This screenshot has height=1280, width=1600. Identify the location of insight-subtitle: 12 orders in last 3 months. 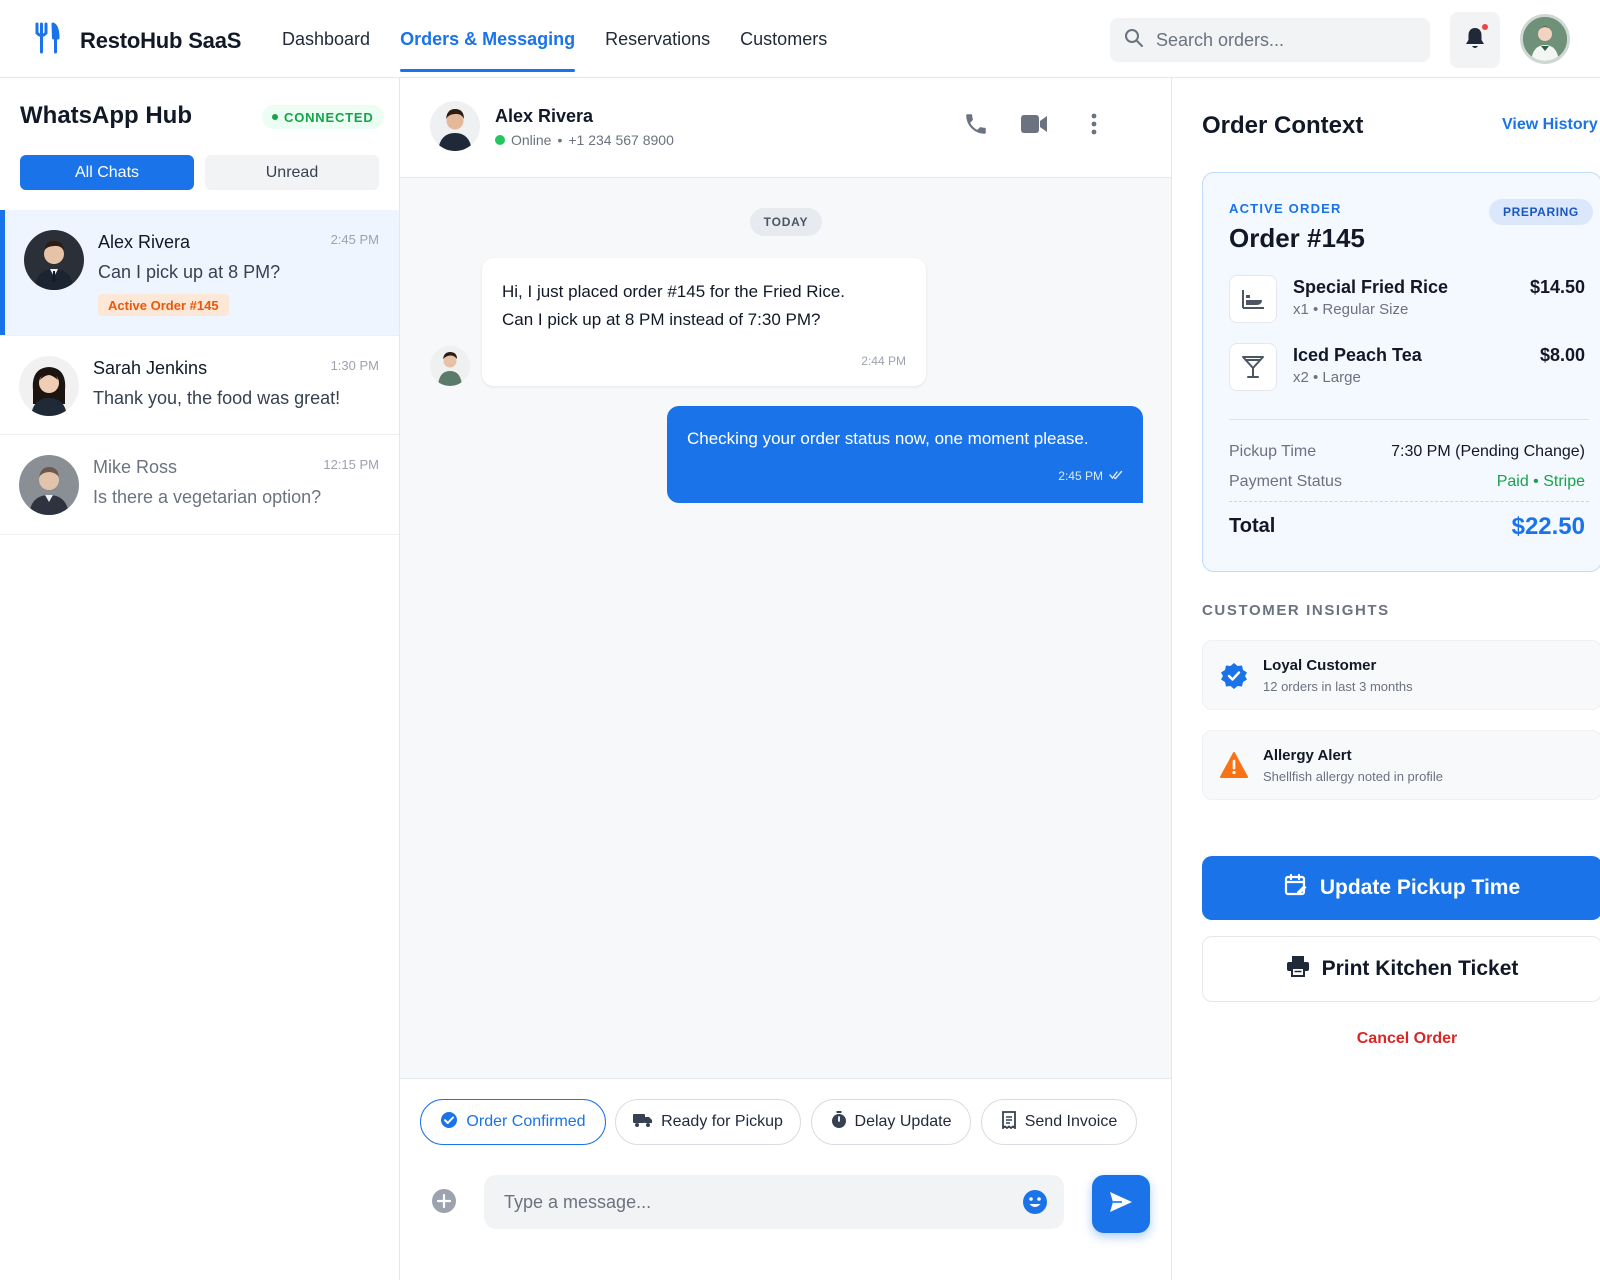
(1338, 686).